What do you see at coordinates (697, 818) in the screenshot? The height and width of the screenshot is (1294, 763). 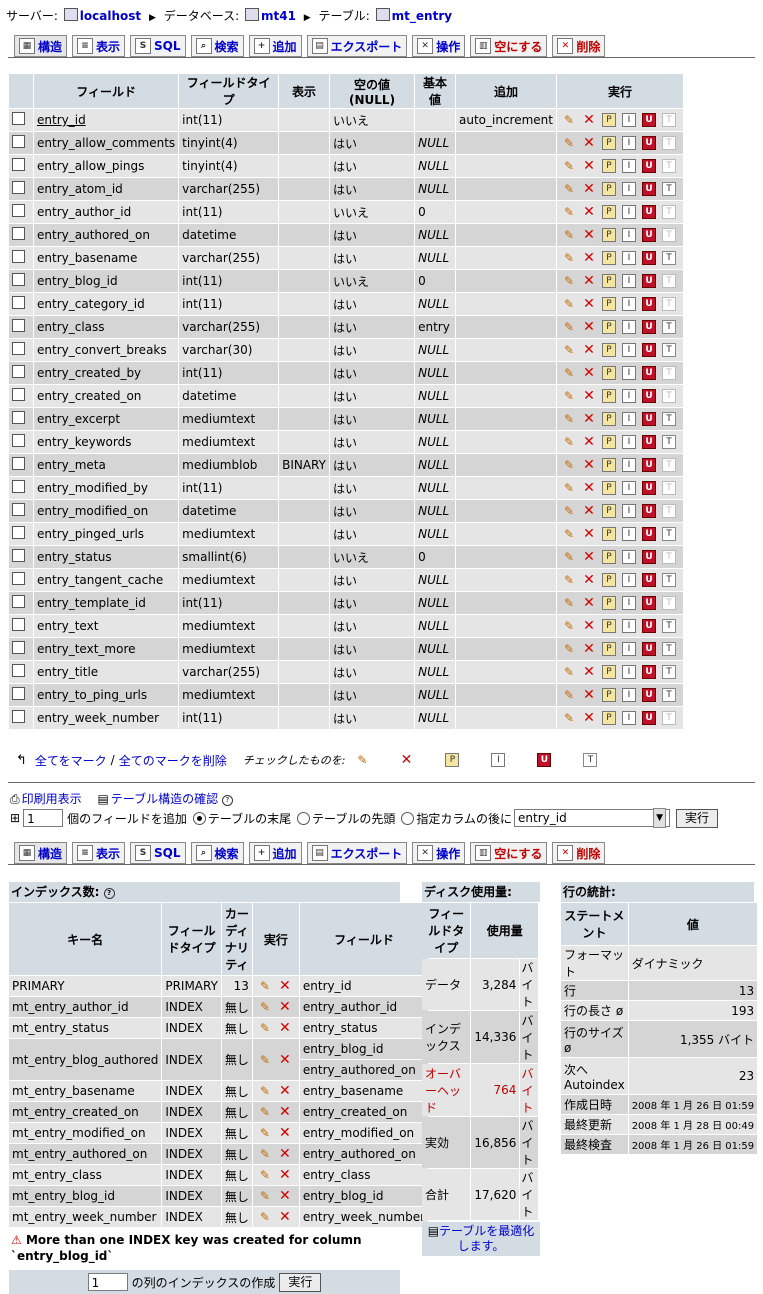 I see `add-field-go-button: 実行` at bounding box center [697, 818].